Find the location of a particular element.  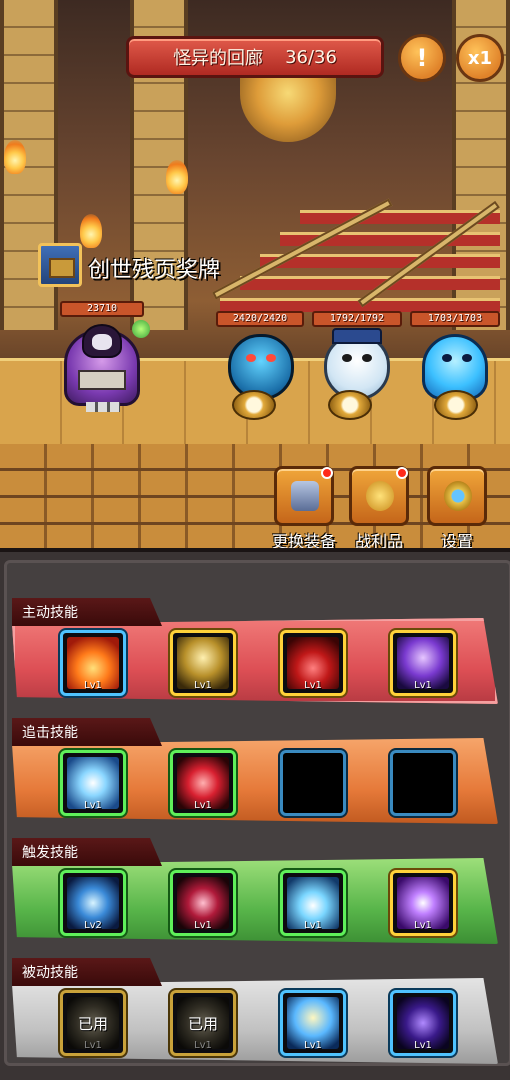

exclamation-icon: ! is located at coordinates (422, 58).